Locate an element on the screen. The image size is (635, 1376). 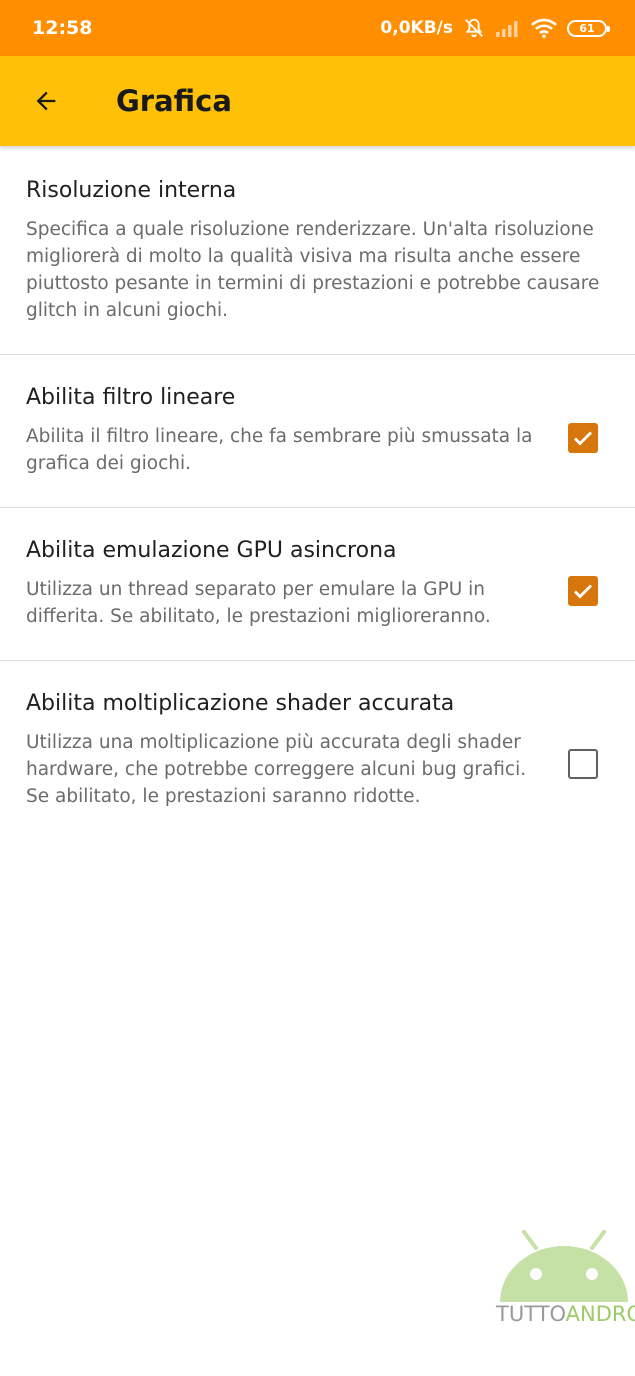
app-bar: Grafica is located at coordinates (317, 101).